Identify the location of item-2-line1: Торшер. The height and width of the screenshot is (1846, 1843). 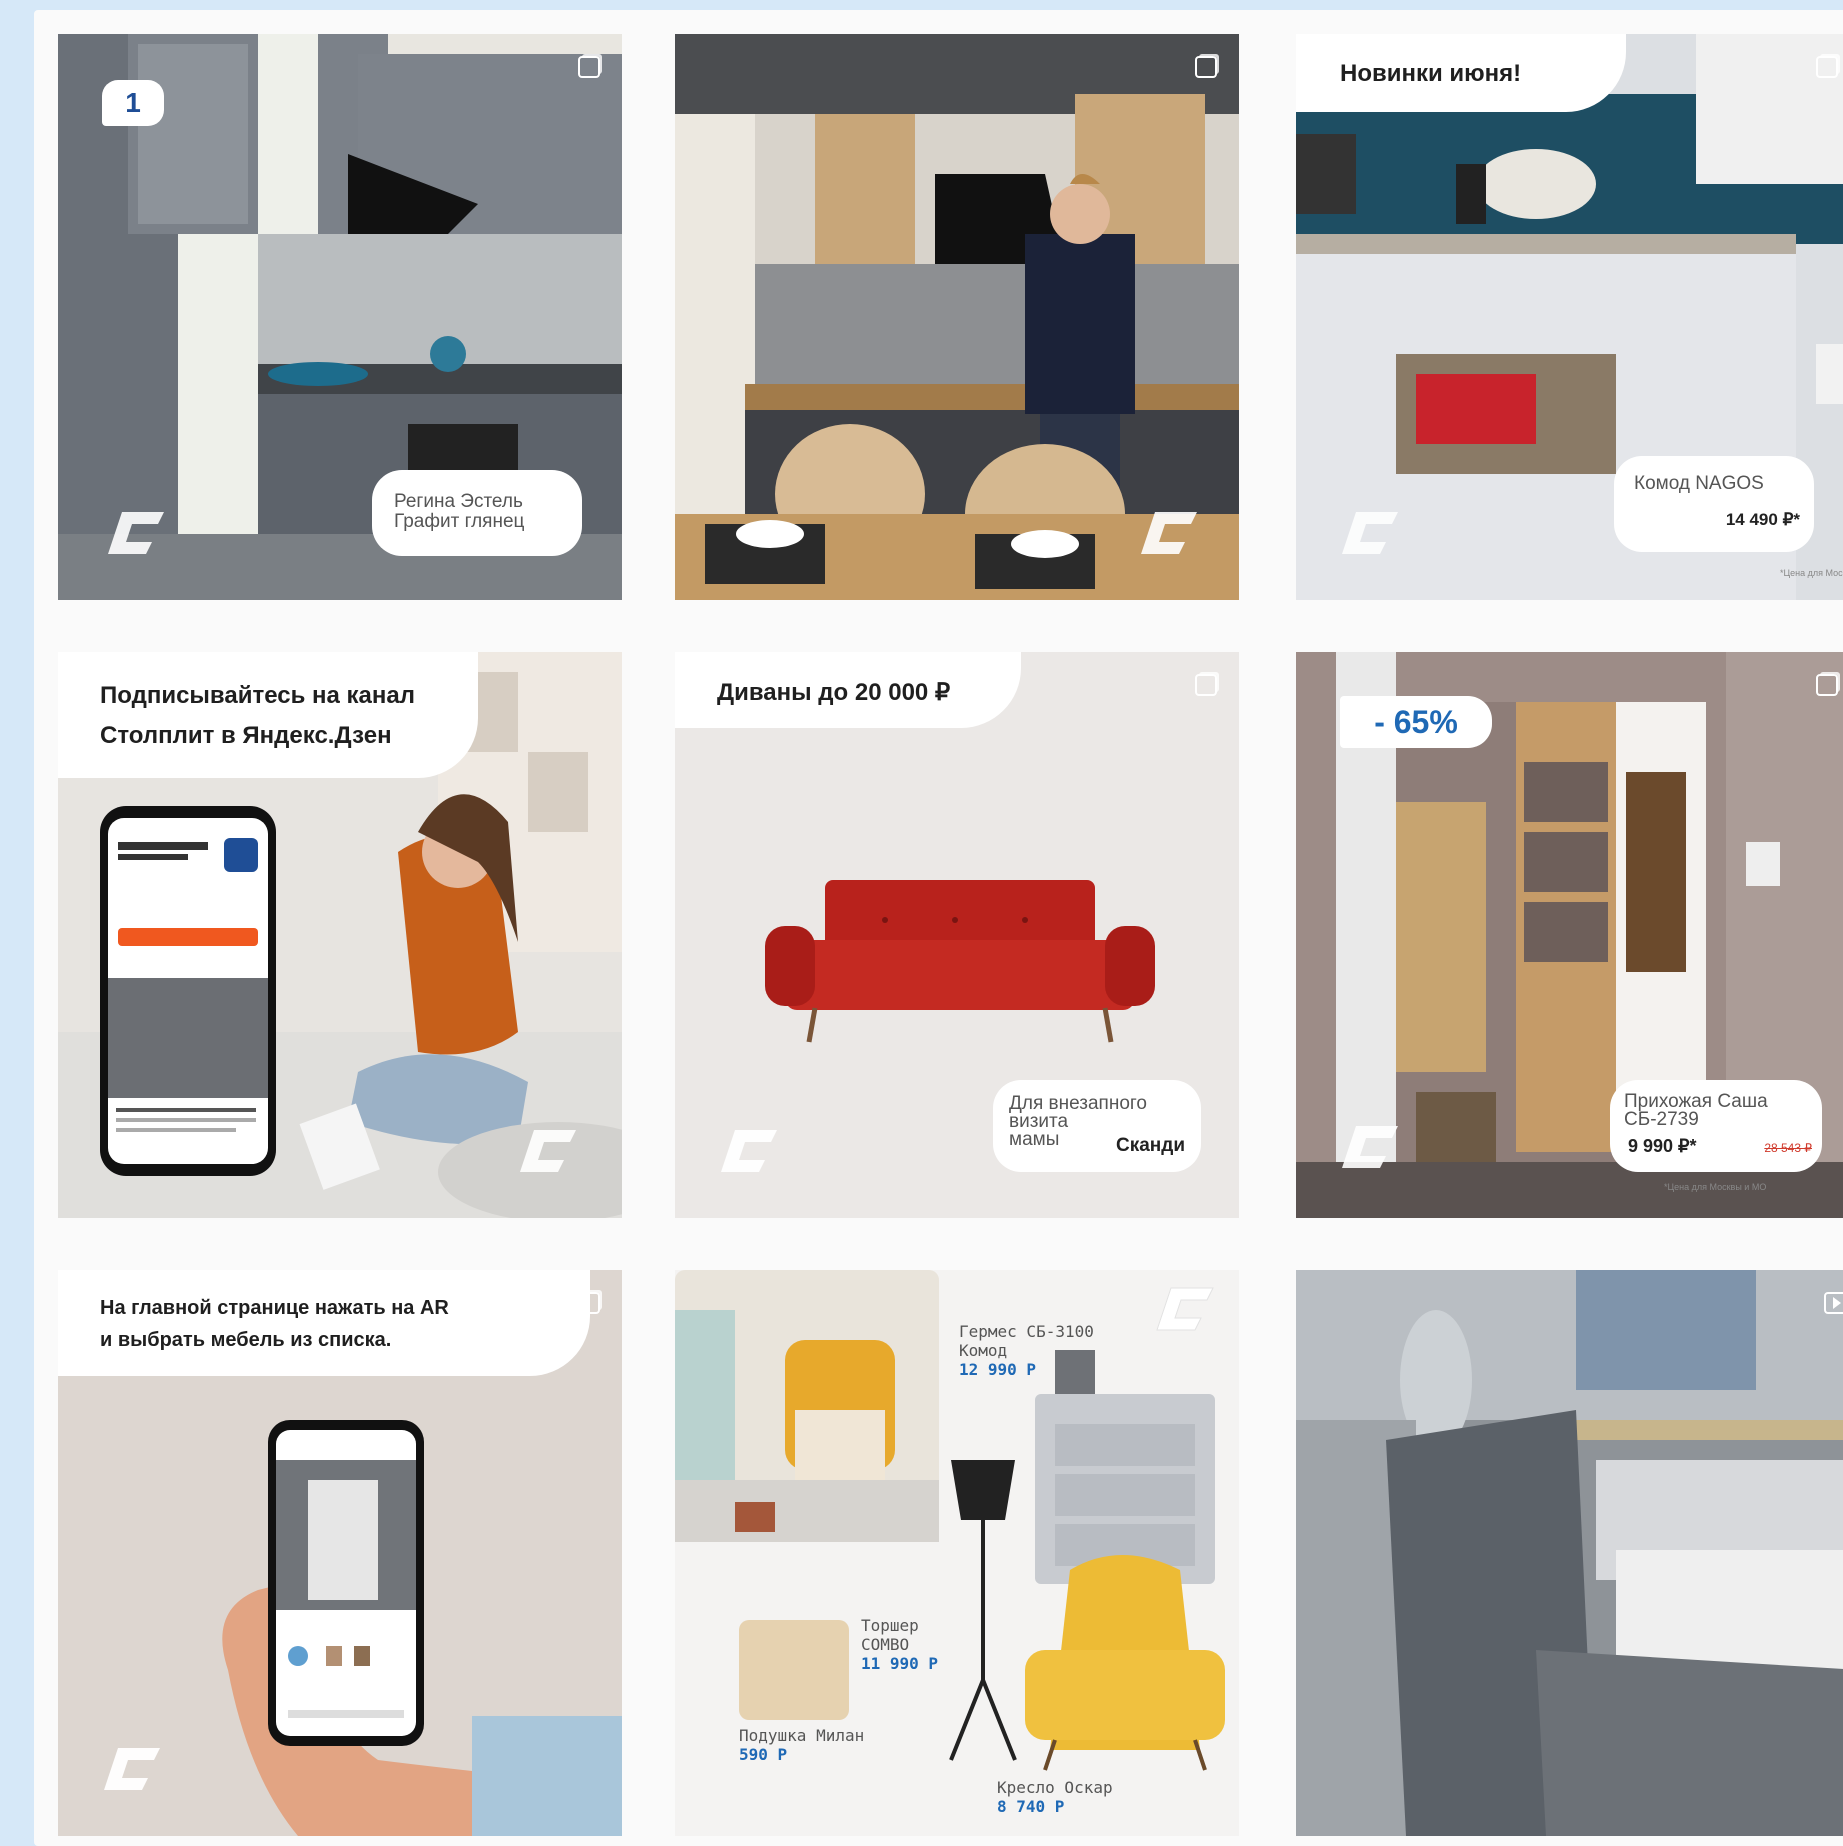
(890, 1625).